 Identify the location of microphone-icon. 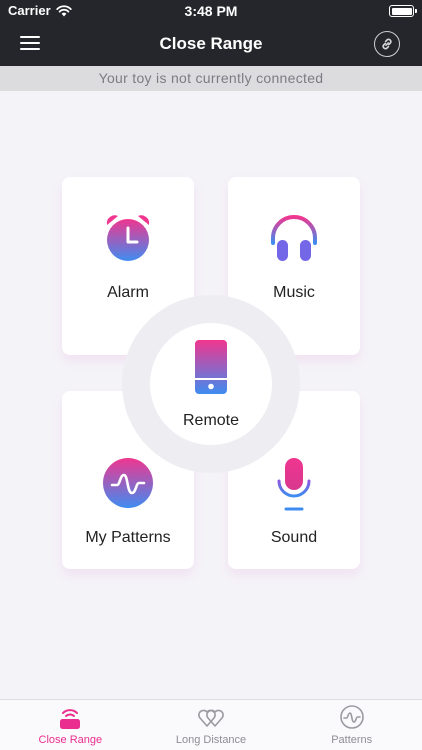
(294, 484).